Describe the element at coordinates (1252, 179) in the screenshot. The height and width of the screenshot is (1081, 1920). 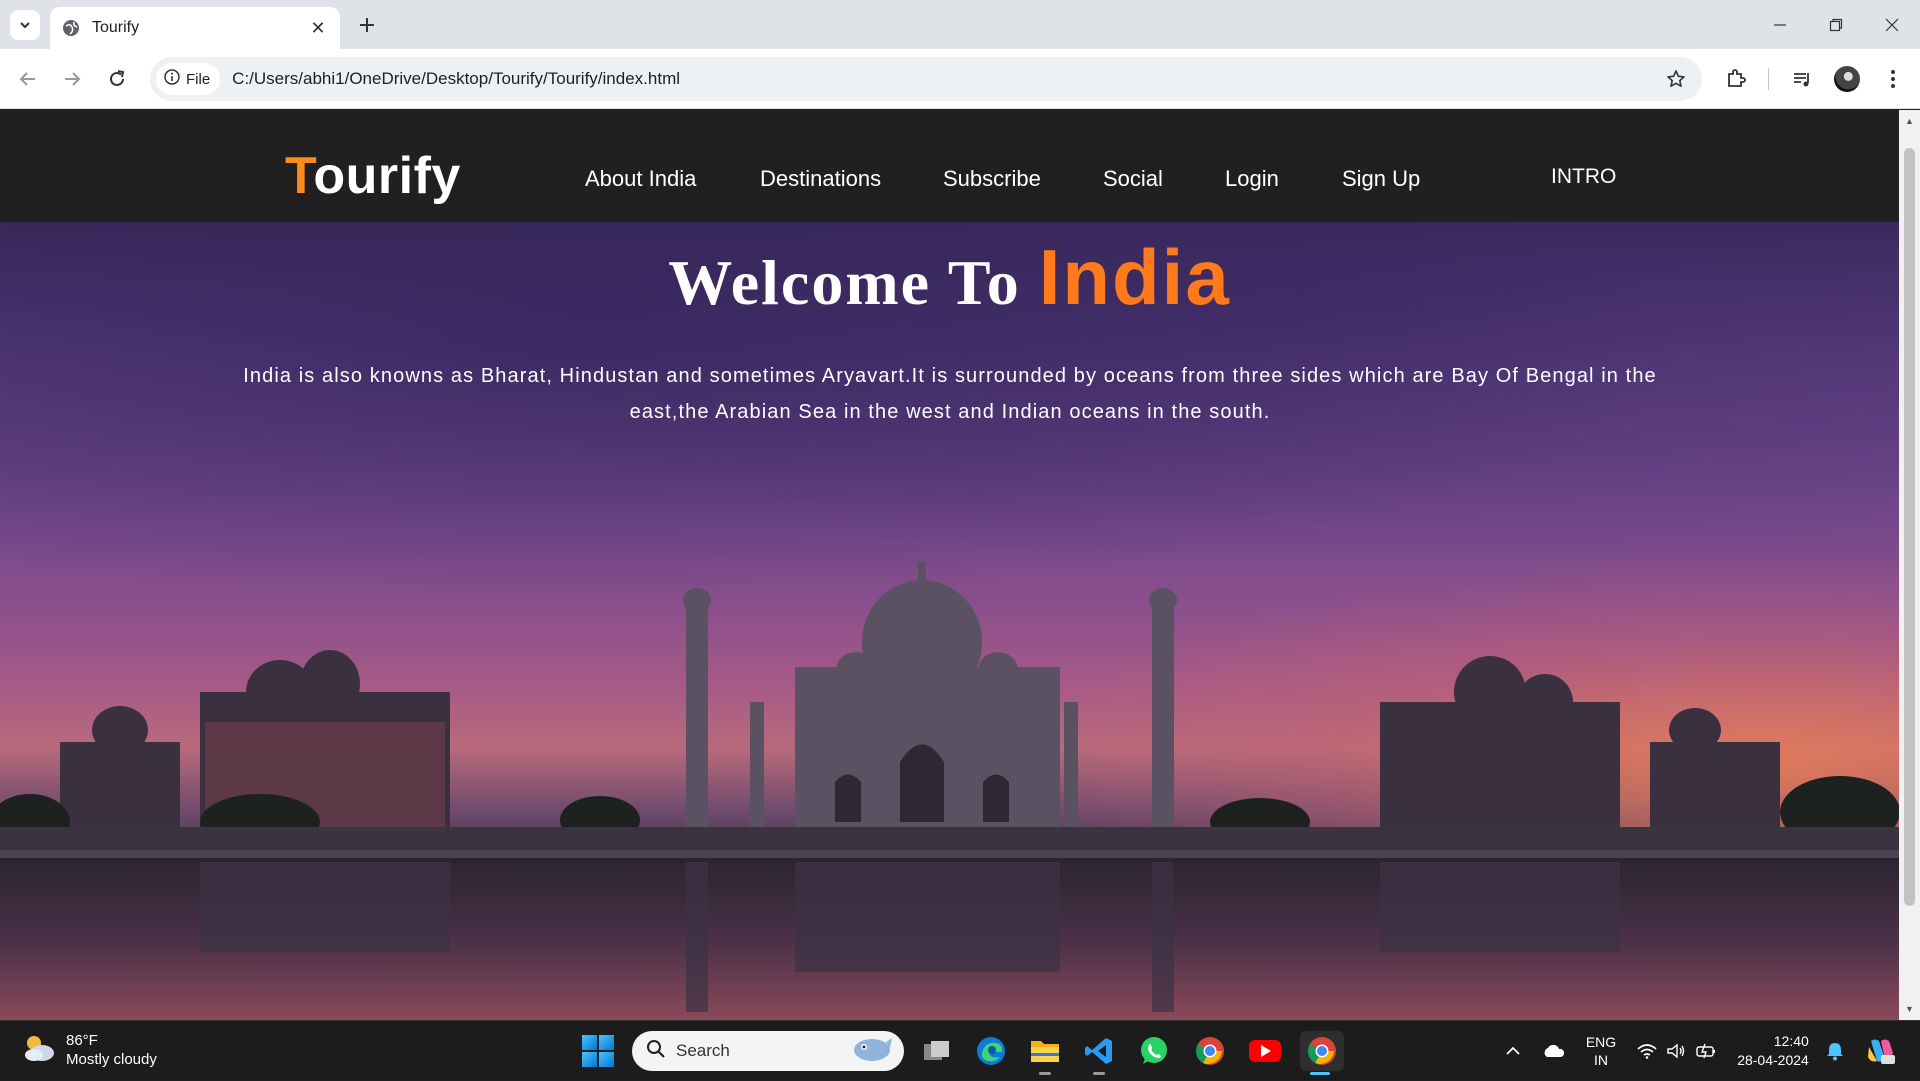
I see `nav-login: Login` at that location.